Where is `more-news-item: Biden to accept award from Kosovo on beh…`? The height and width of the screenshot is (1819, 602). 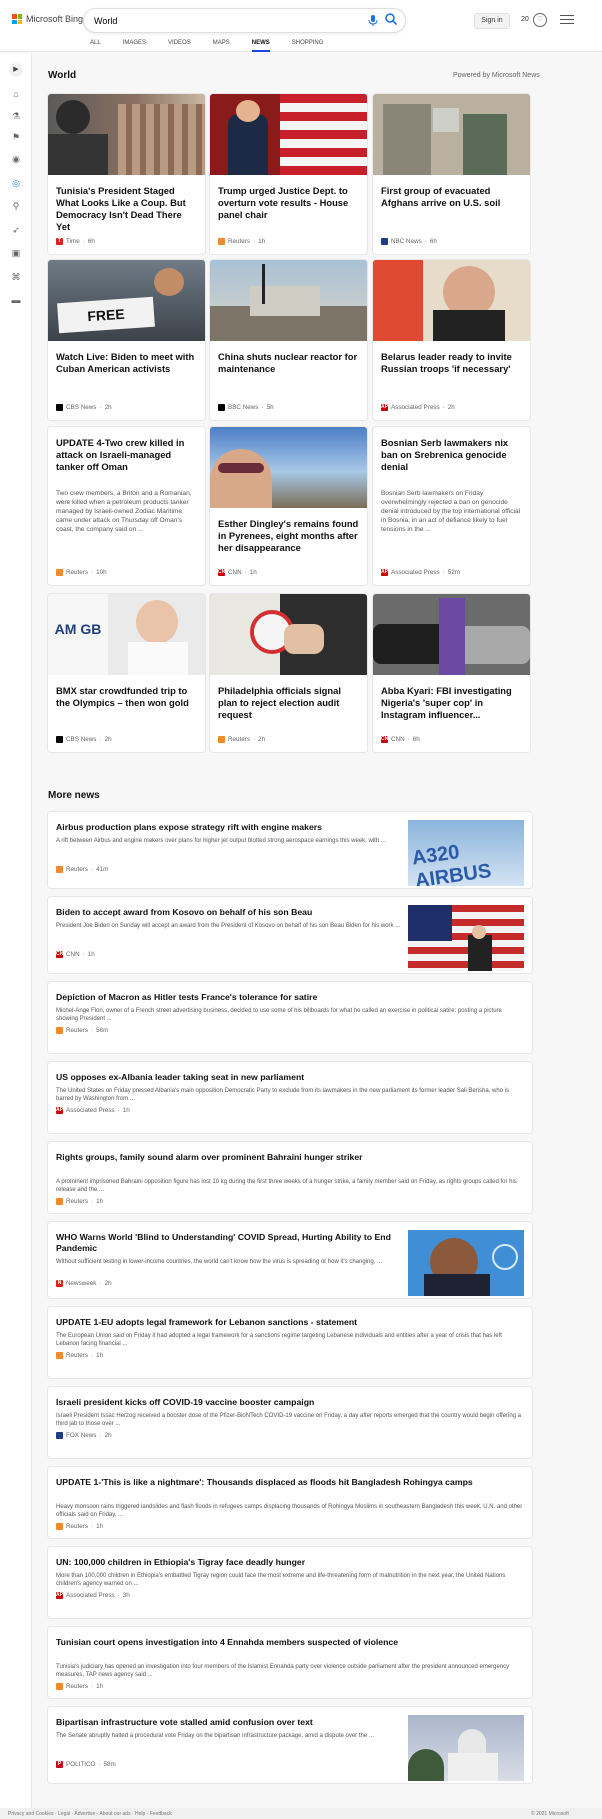 more-news-item: Biden to accept award from Kosovo on beh… is located at coordinates (290, 935).